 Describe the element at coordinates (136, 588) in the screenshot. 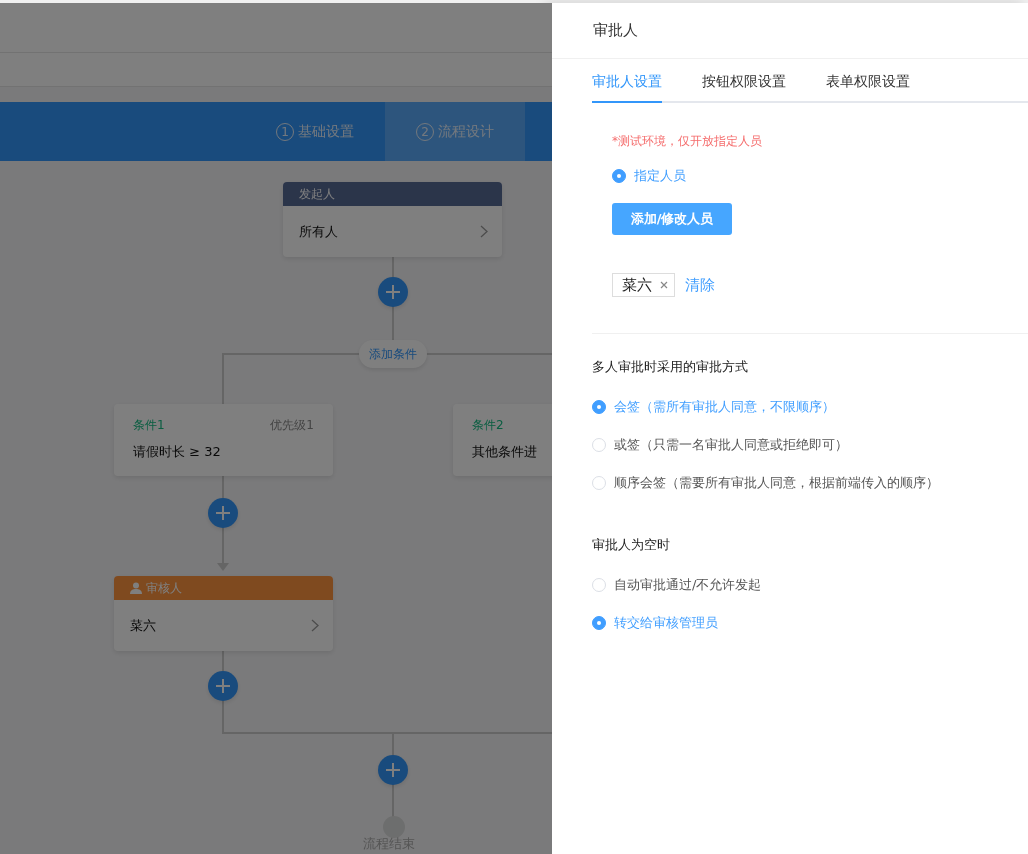

I see `person-icon` at that location.